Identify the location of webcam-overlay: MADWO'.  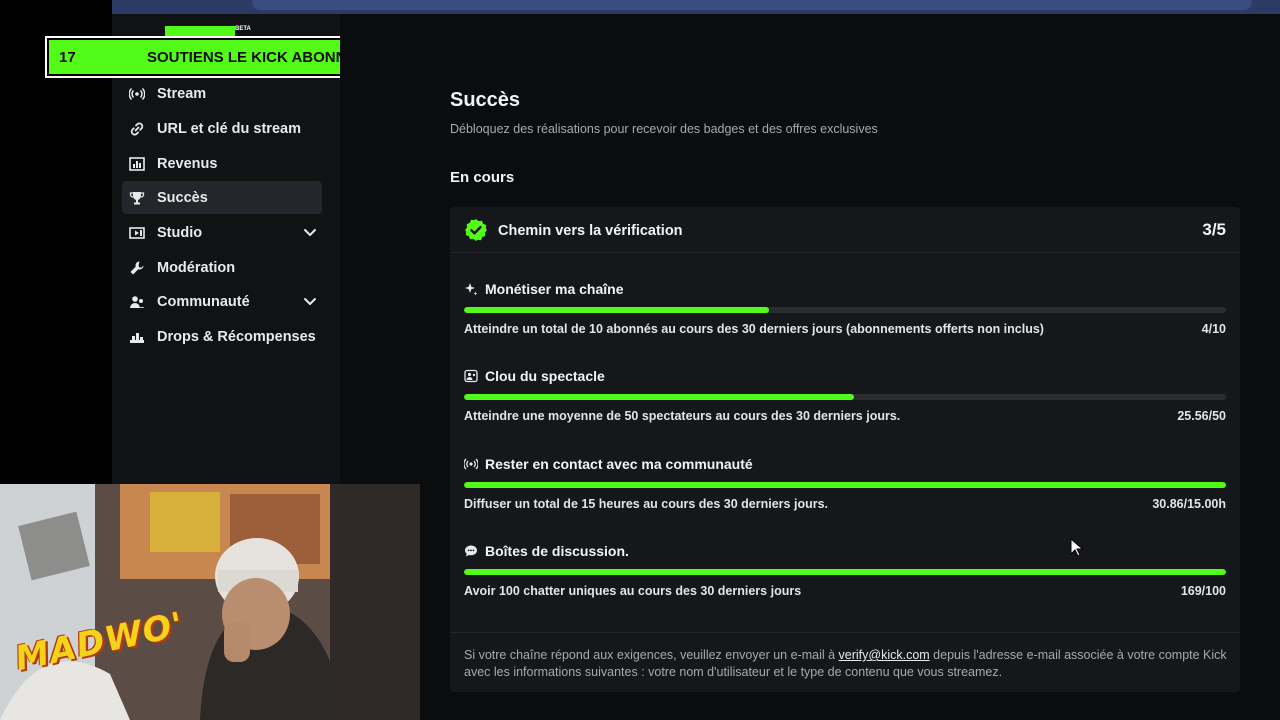
(210, 602).